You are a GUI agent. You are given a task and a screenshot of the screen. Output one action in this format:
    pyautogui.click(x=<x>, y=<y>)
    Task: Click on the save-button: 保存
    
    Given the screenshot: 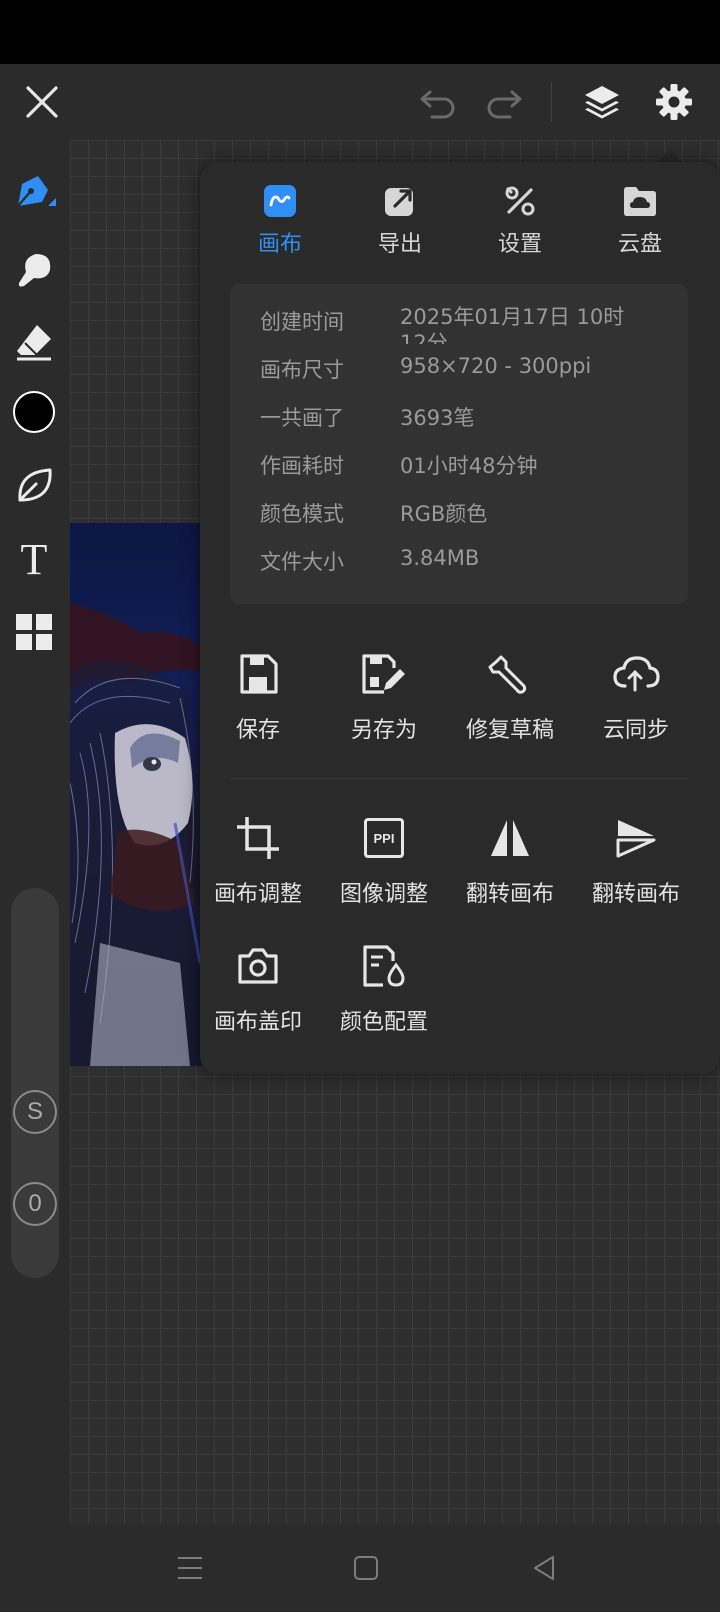 What is the action you would take?
    pyautogui.click(x=258, y=703)
    